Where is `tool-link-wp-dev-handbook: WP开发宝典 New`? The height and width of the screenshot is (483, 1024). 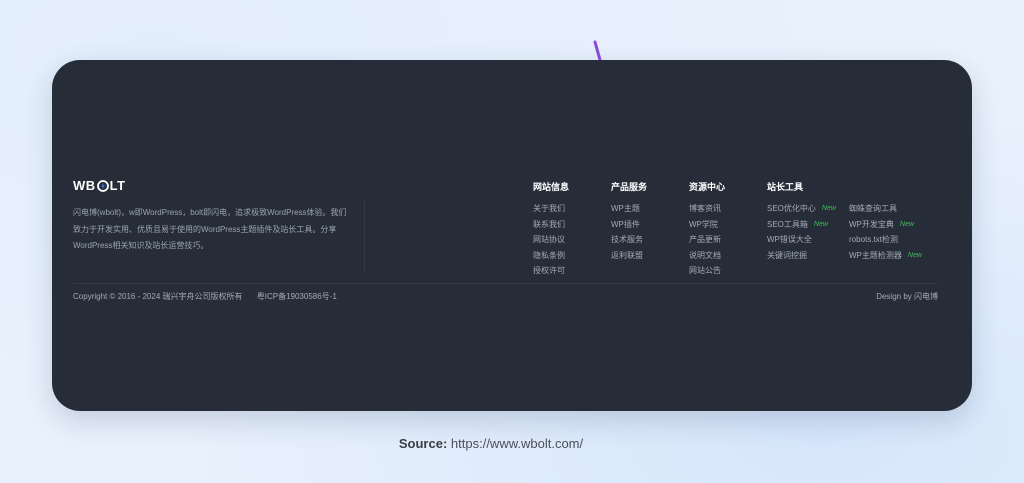
tool-link-wp-dev-handbook: WP开发宝典 New is located at coordinates (885, 225).